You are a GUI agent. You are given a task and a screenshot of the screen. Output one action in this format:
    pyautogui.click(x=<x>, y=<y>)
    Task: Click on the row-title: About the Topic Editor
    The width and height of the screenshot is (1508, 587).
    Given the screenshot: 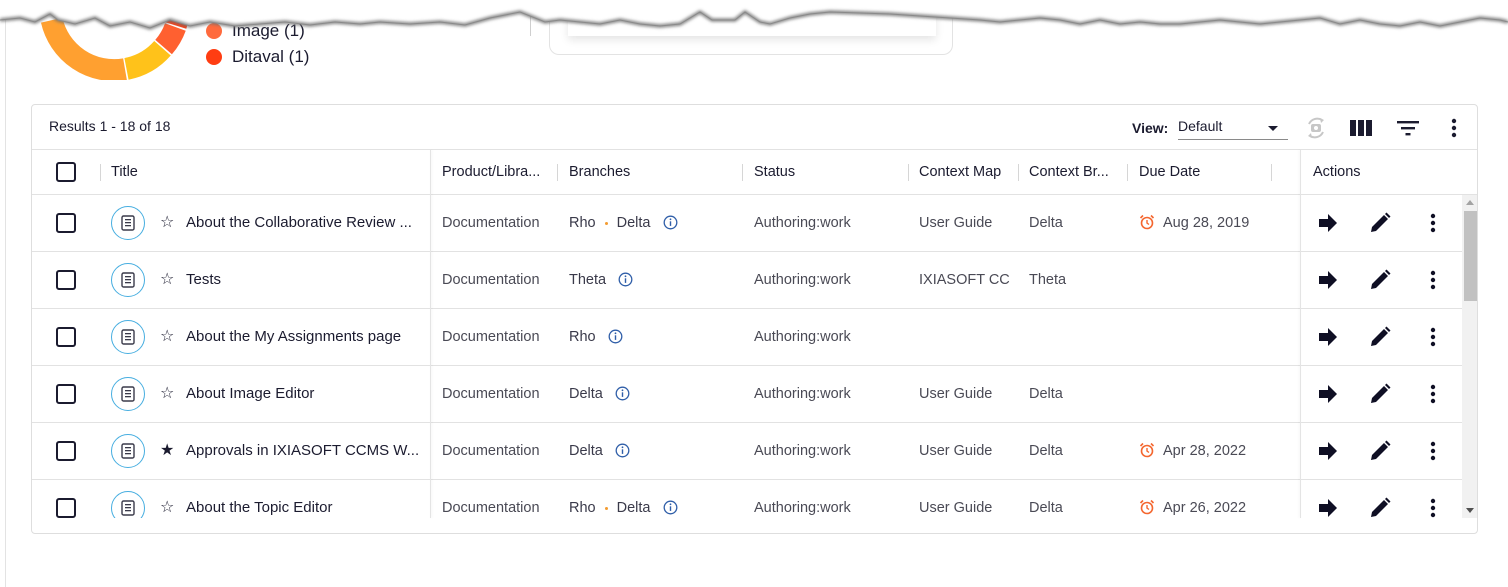 What is the action you would take?
    pyautogui.click(x=259, y=499)
    